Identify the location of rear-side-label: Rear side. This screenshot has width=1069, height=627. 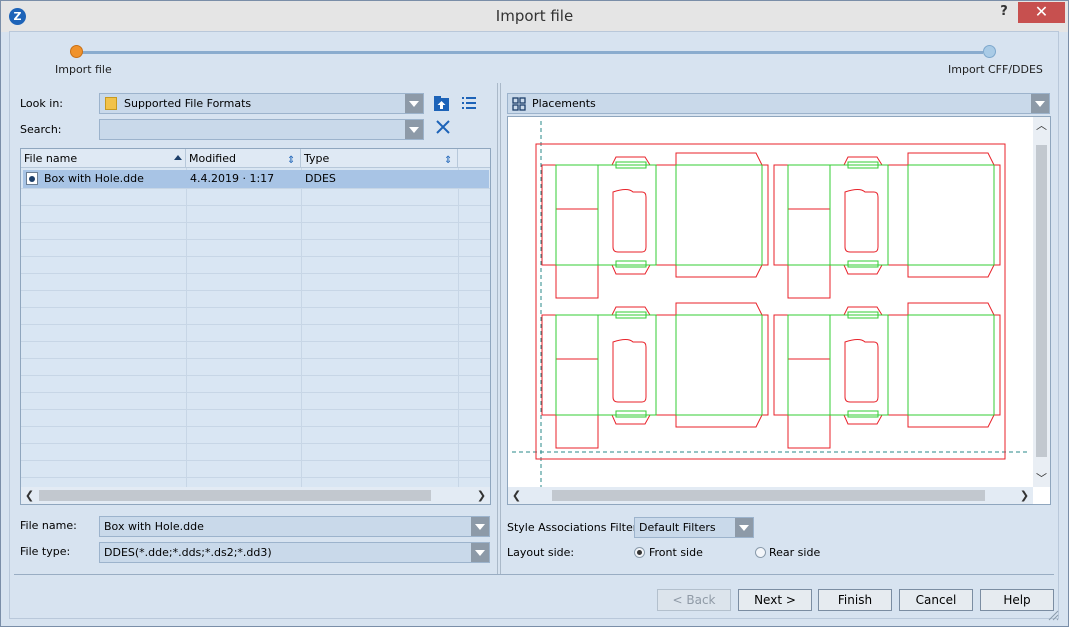
(794, 552).